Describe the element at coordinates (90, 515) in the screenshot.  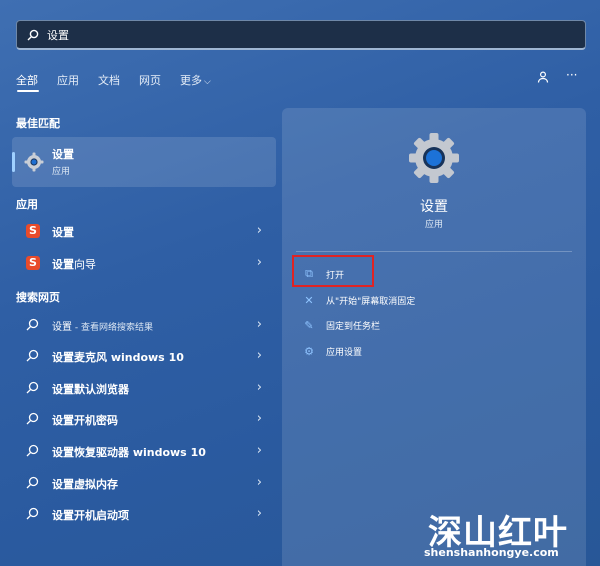
I see `web-result-label: 设置开机启动项` at that location.